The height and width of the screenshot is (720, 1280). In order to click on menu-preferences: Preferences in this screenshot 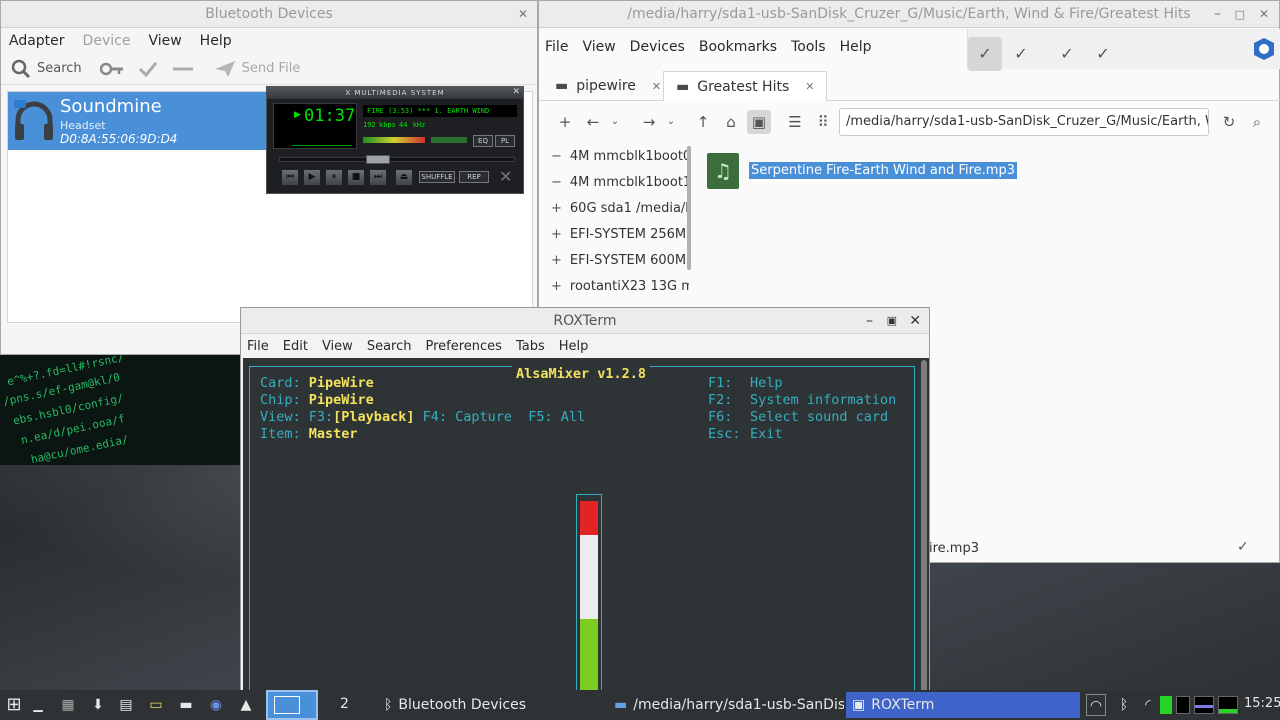, I will do `click(463, 346)`.